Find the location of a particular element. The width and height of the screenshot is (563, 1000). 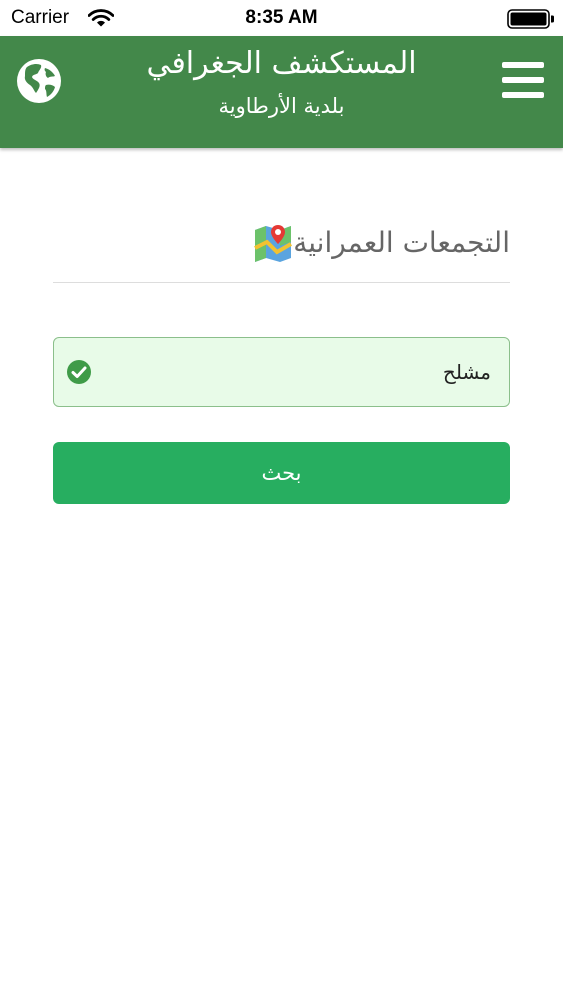

settlement-select: مشلح is located at coordinates (281, 372).